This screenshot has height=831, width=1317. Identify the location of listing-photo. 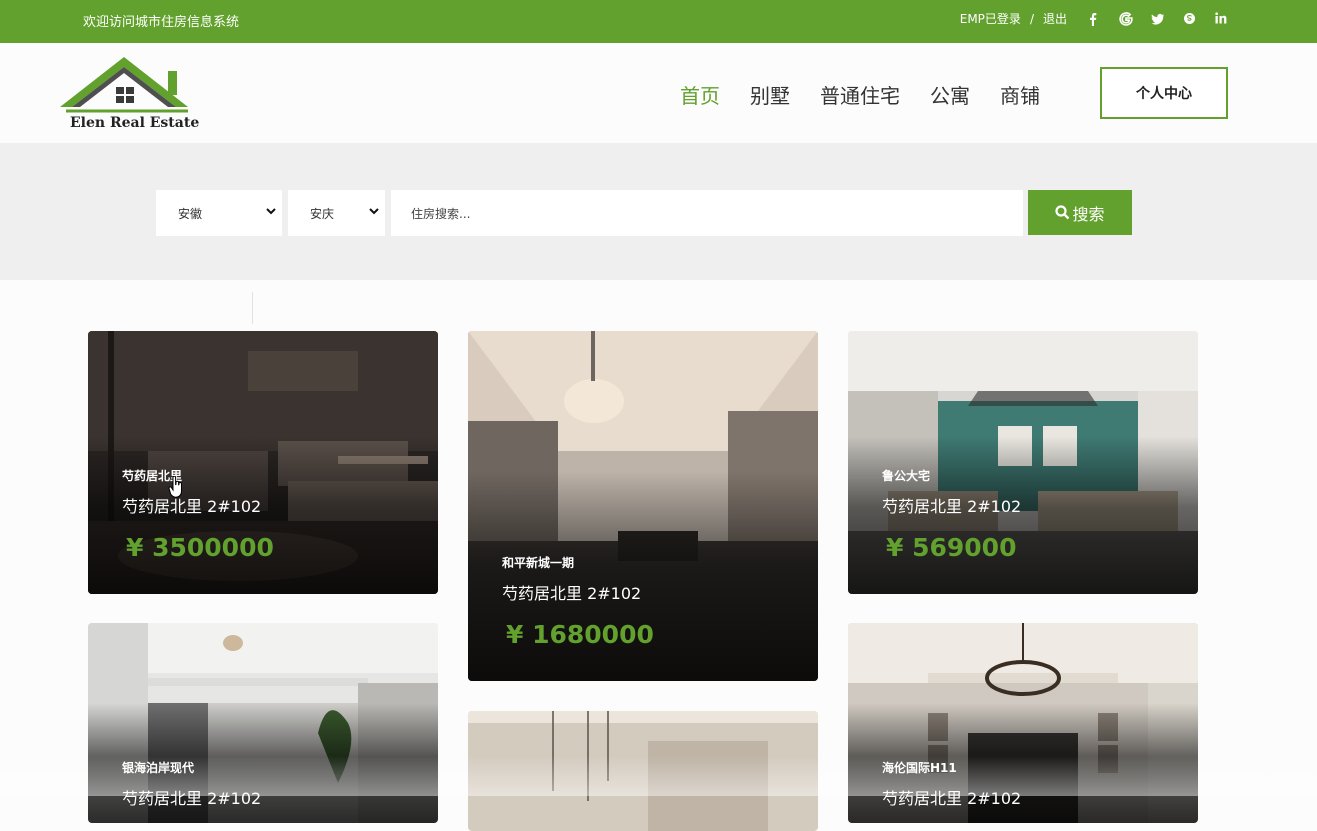
(643, 771).